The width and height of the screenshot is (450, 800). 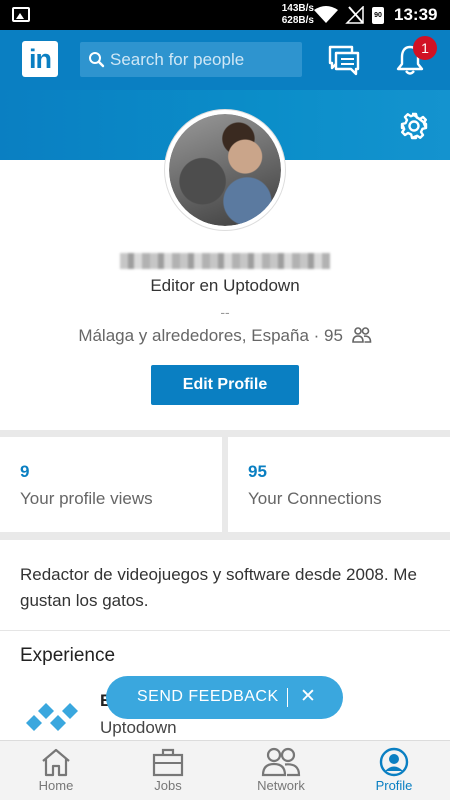 I want to click on location-row: Málaga y alrededores, España · 95, so click(x=225, y=336).